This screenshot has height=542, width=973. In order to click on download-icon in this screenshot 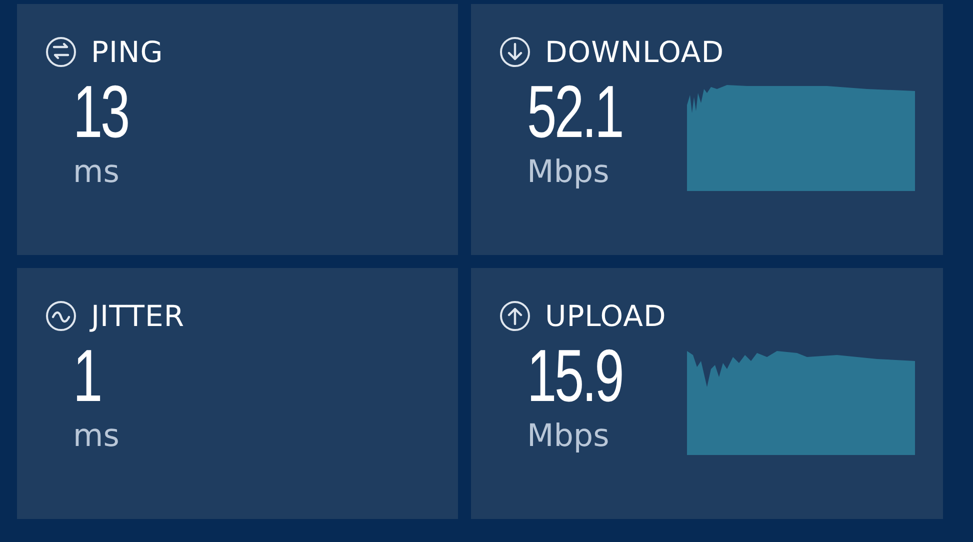, I will do `click(514, 52)`.